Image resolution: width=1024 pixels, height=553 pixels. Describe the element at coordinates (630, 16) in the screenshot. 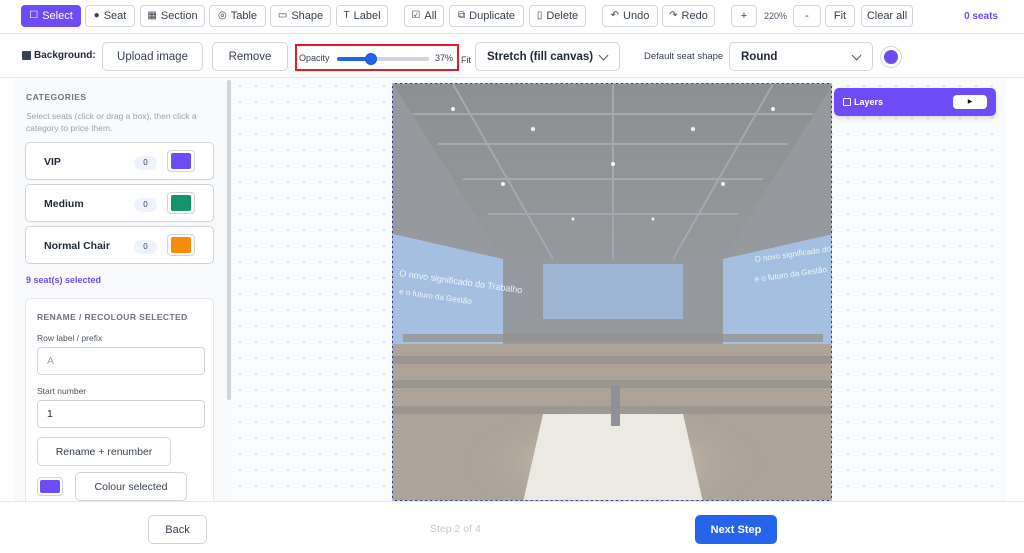

I see `undo-button: ↶ Undo` at that location.